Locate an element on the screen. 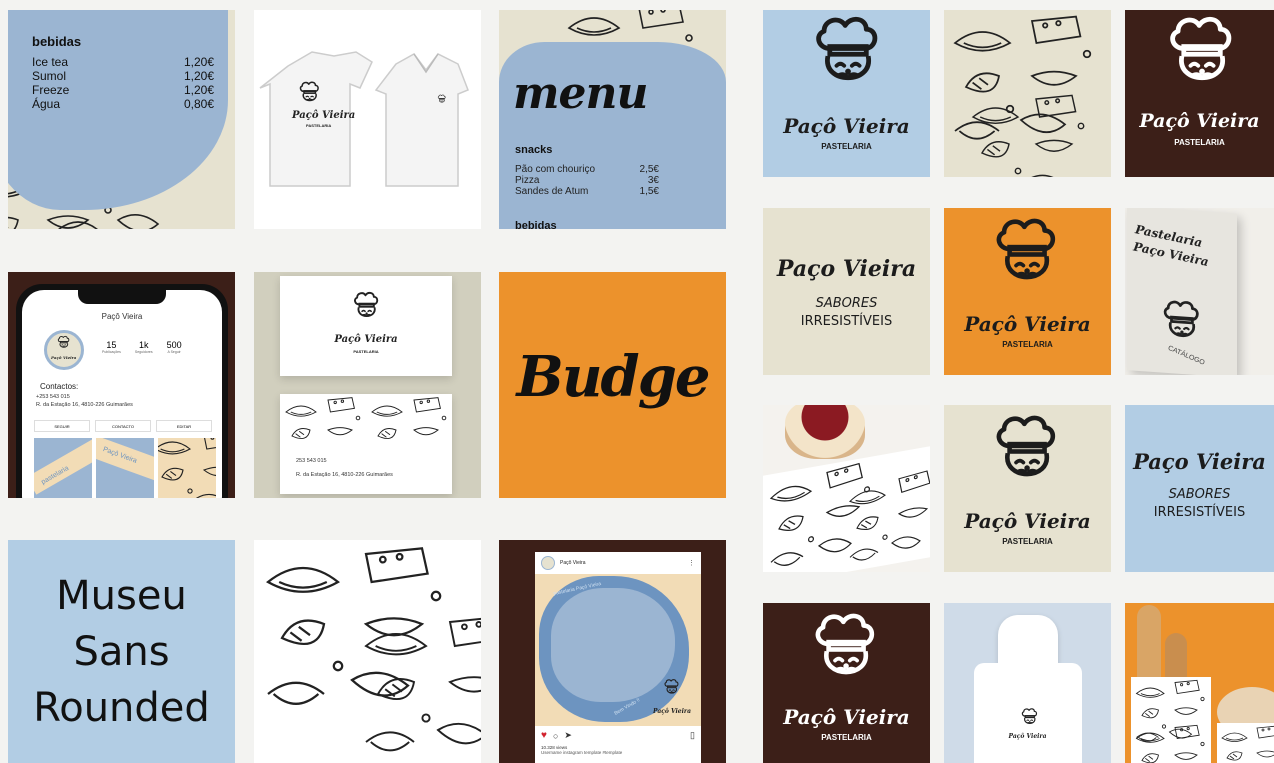 The image size is (1274, 763). profile-buttons: SEGUIR CONTACTO EDITAR is located at coordinates (123, 426).